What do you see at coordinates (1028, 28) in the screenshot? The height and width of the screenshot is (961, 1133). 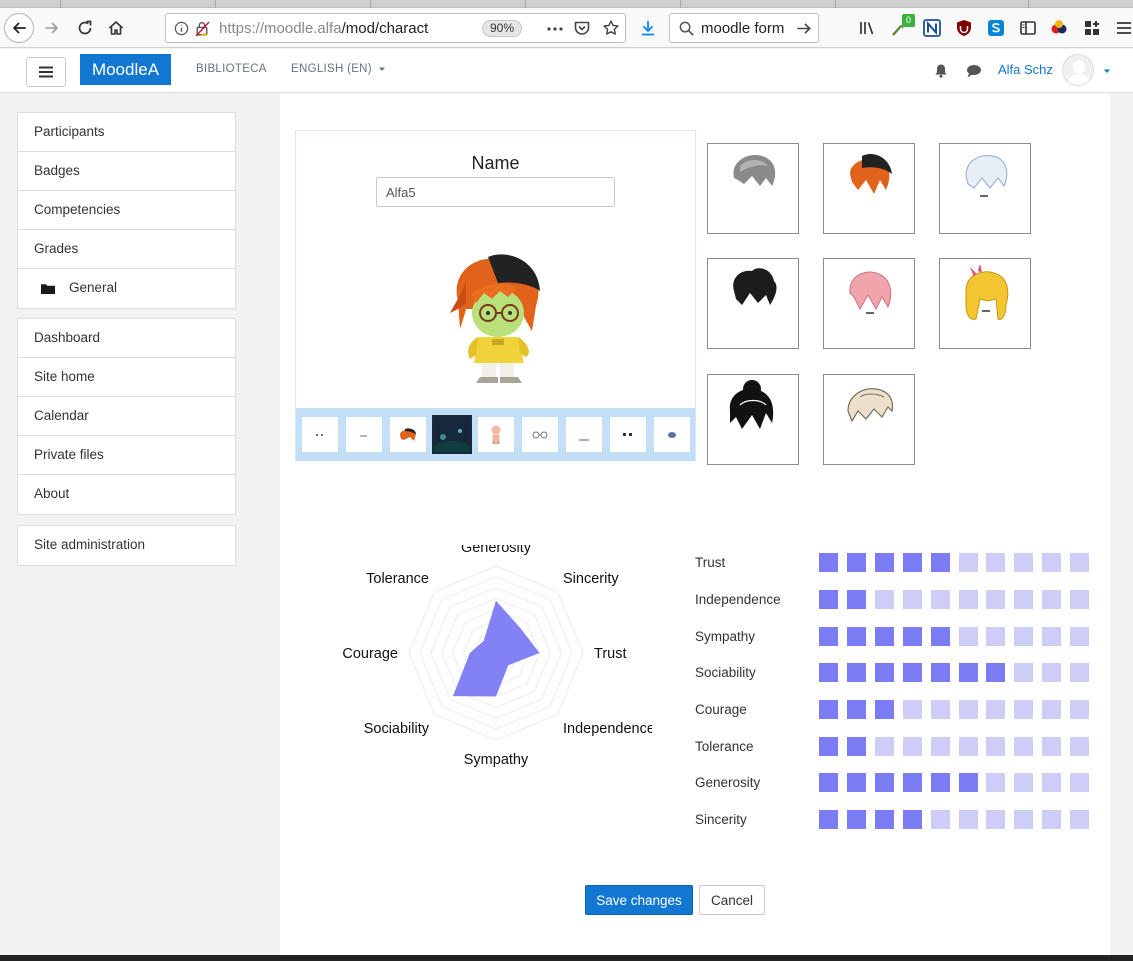 I see `sidebar-icon` at bounding box center [1028, 28].